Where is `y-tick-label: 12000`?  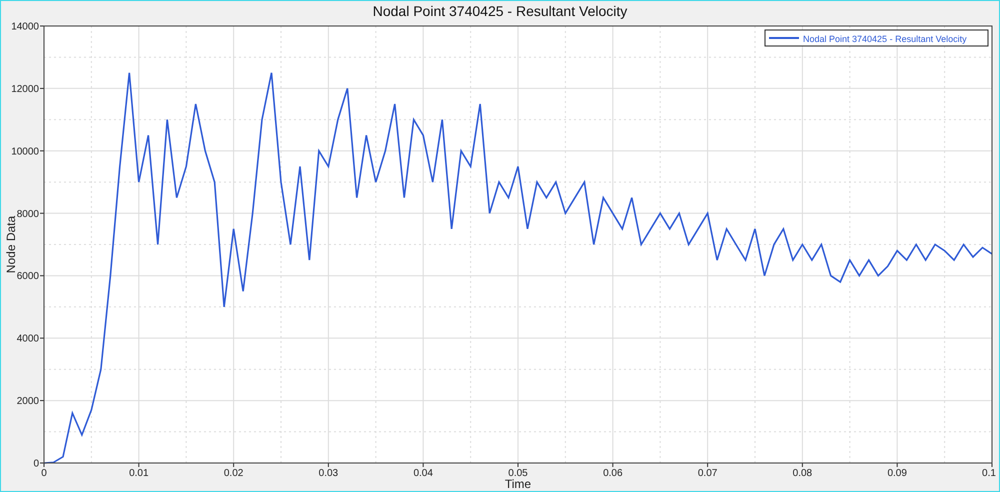
y-tick-label: 12000 is located at coordinates (25, 89).